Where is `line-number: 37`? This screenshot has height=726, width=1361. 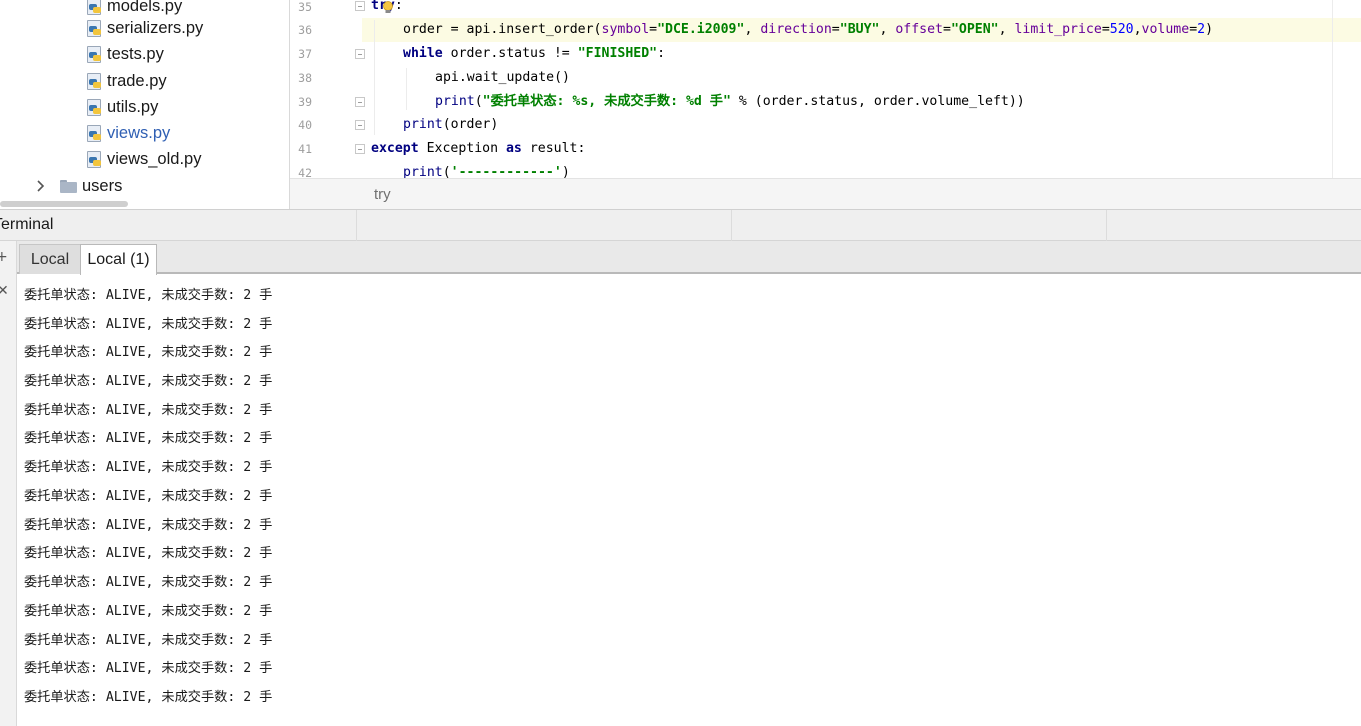
line-number: 37 is located at coordinates (305, 54).